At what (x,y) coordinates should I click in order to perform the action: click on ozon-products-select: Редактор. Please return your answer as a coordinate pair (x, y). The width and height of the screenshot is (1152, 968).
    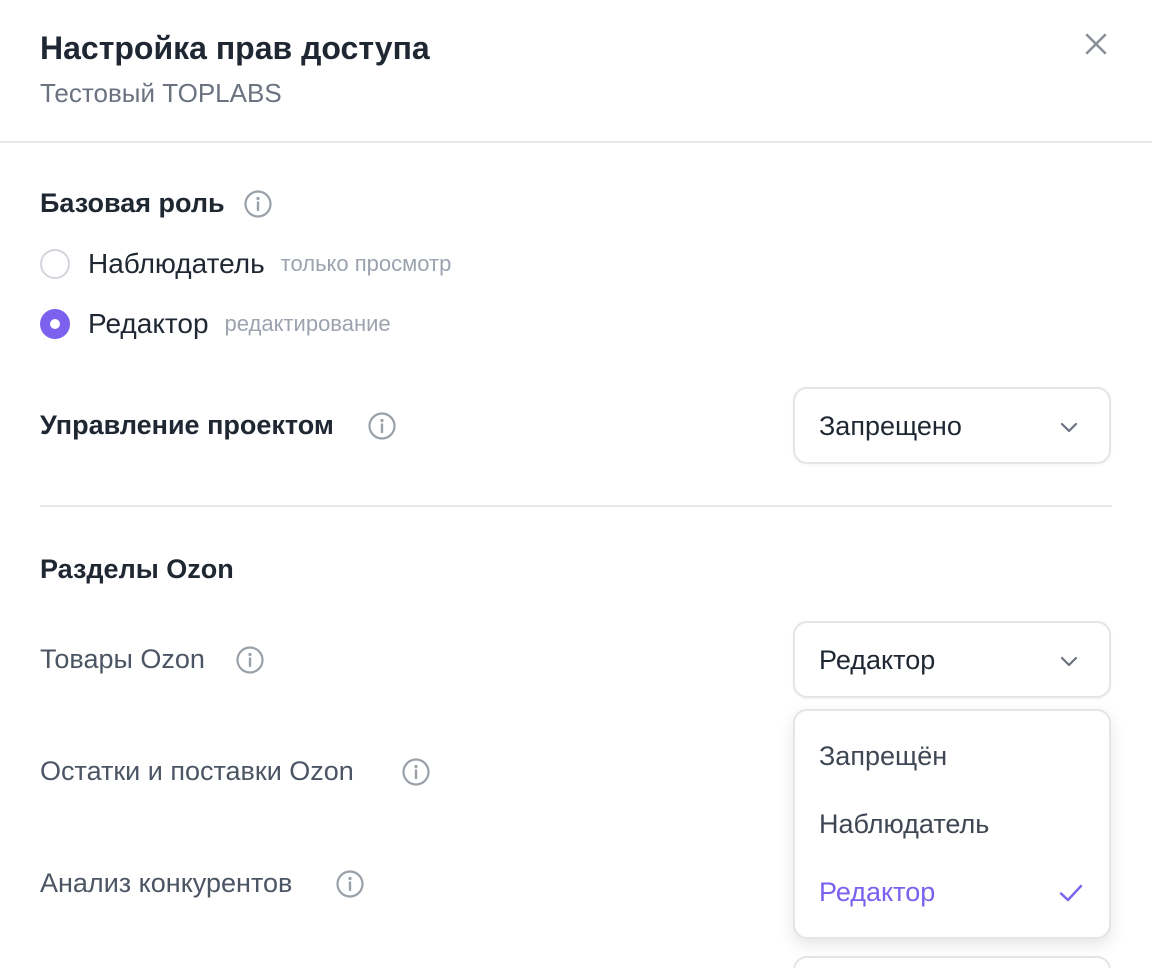
    Looking at the image, I should click on (952, 659).